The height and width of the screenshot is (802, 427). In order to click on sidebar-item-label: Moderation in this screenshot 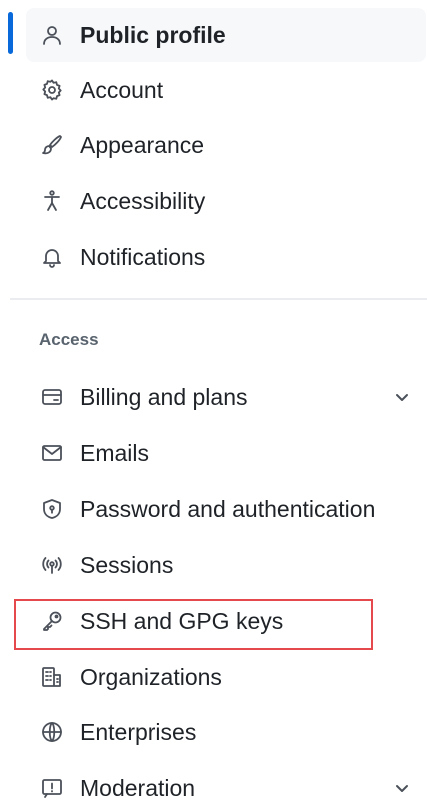, I will do `click(138, 787)`.